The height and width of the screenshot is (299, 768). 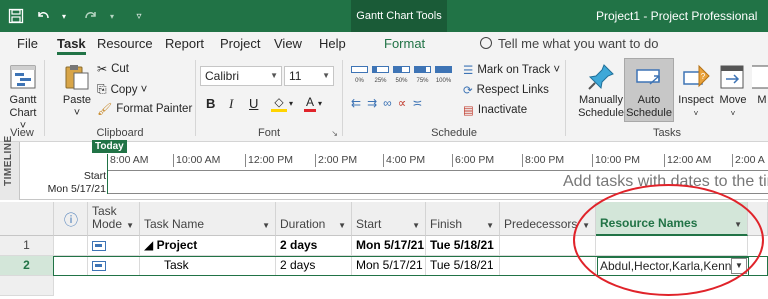 I want to click on paste-button: Paste ˅, so click(x=77, y=91).